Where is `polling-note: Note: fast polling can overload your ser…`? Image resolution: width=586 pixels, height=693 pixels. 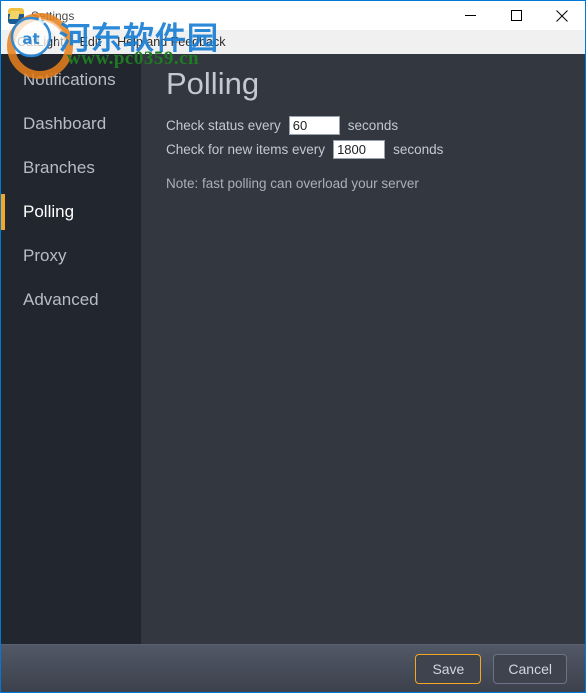
polling-note: Note: fast polling can overload your ser… is located at coordinates (292, 183).